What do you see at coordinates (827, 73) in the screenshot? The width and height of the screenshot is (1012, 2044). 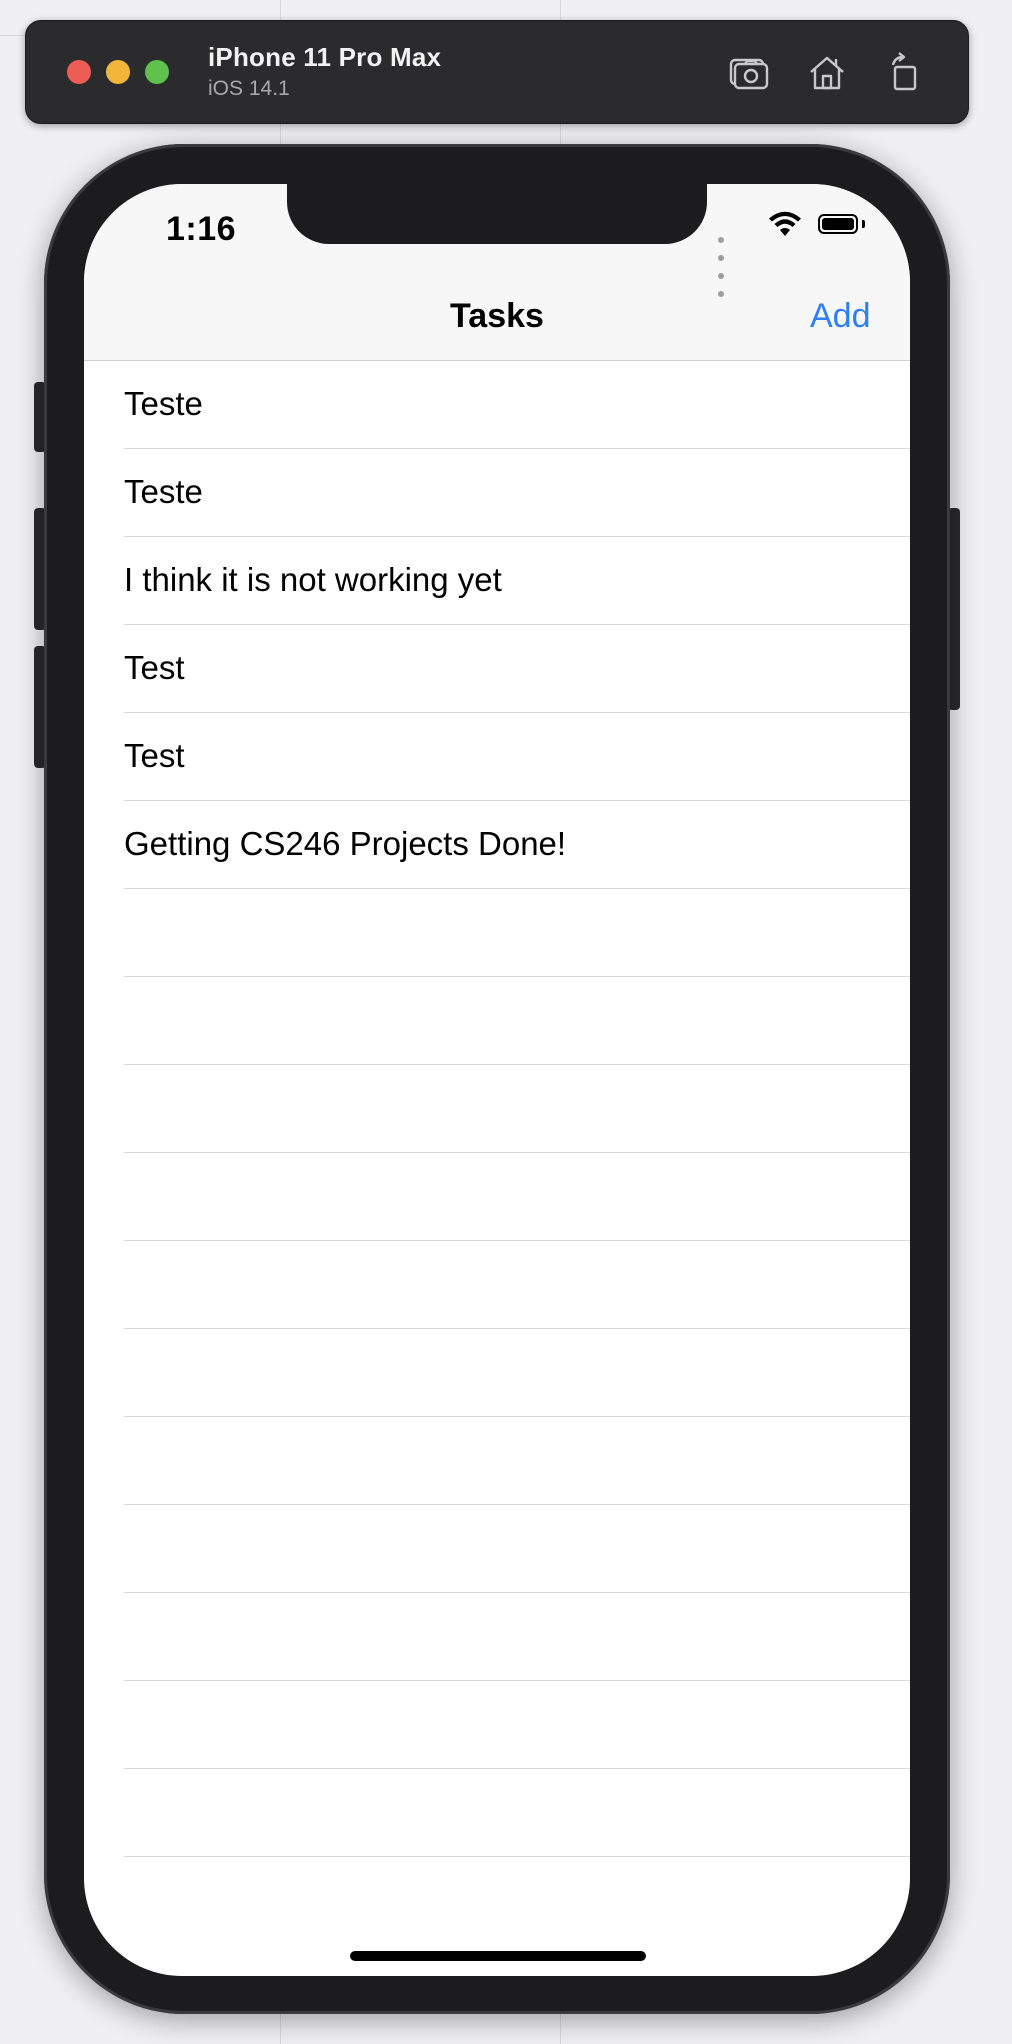 I see `home-icon` at bounding box center [827, 73].